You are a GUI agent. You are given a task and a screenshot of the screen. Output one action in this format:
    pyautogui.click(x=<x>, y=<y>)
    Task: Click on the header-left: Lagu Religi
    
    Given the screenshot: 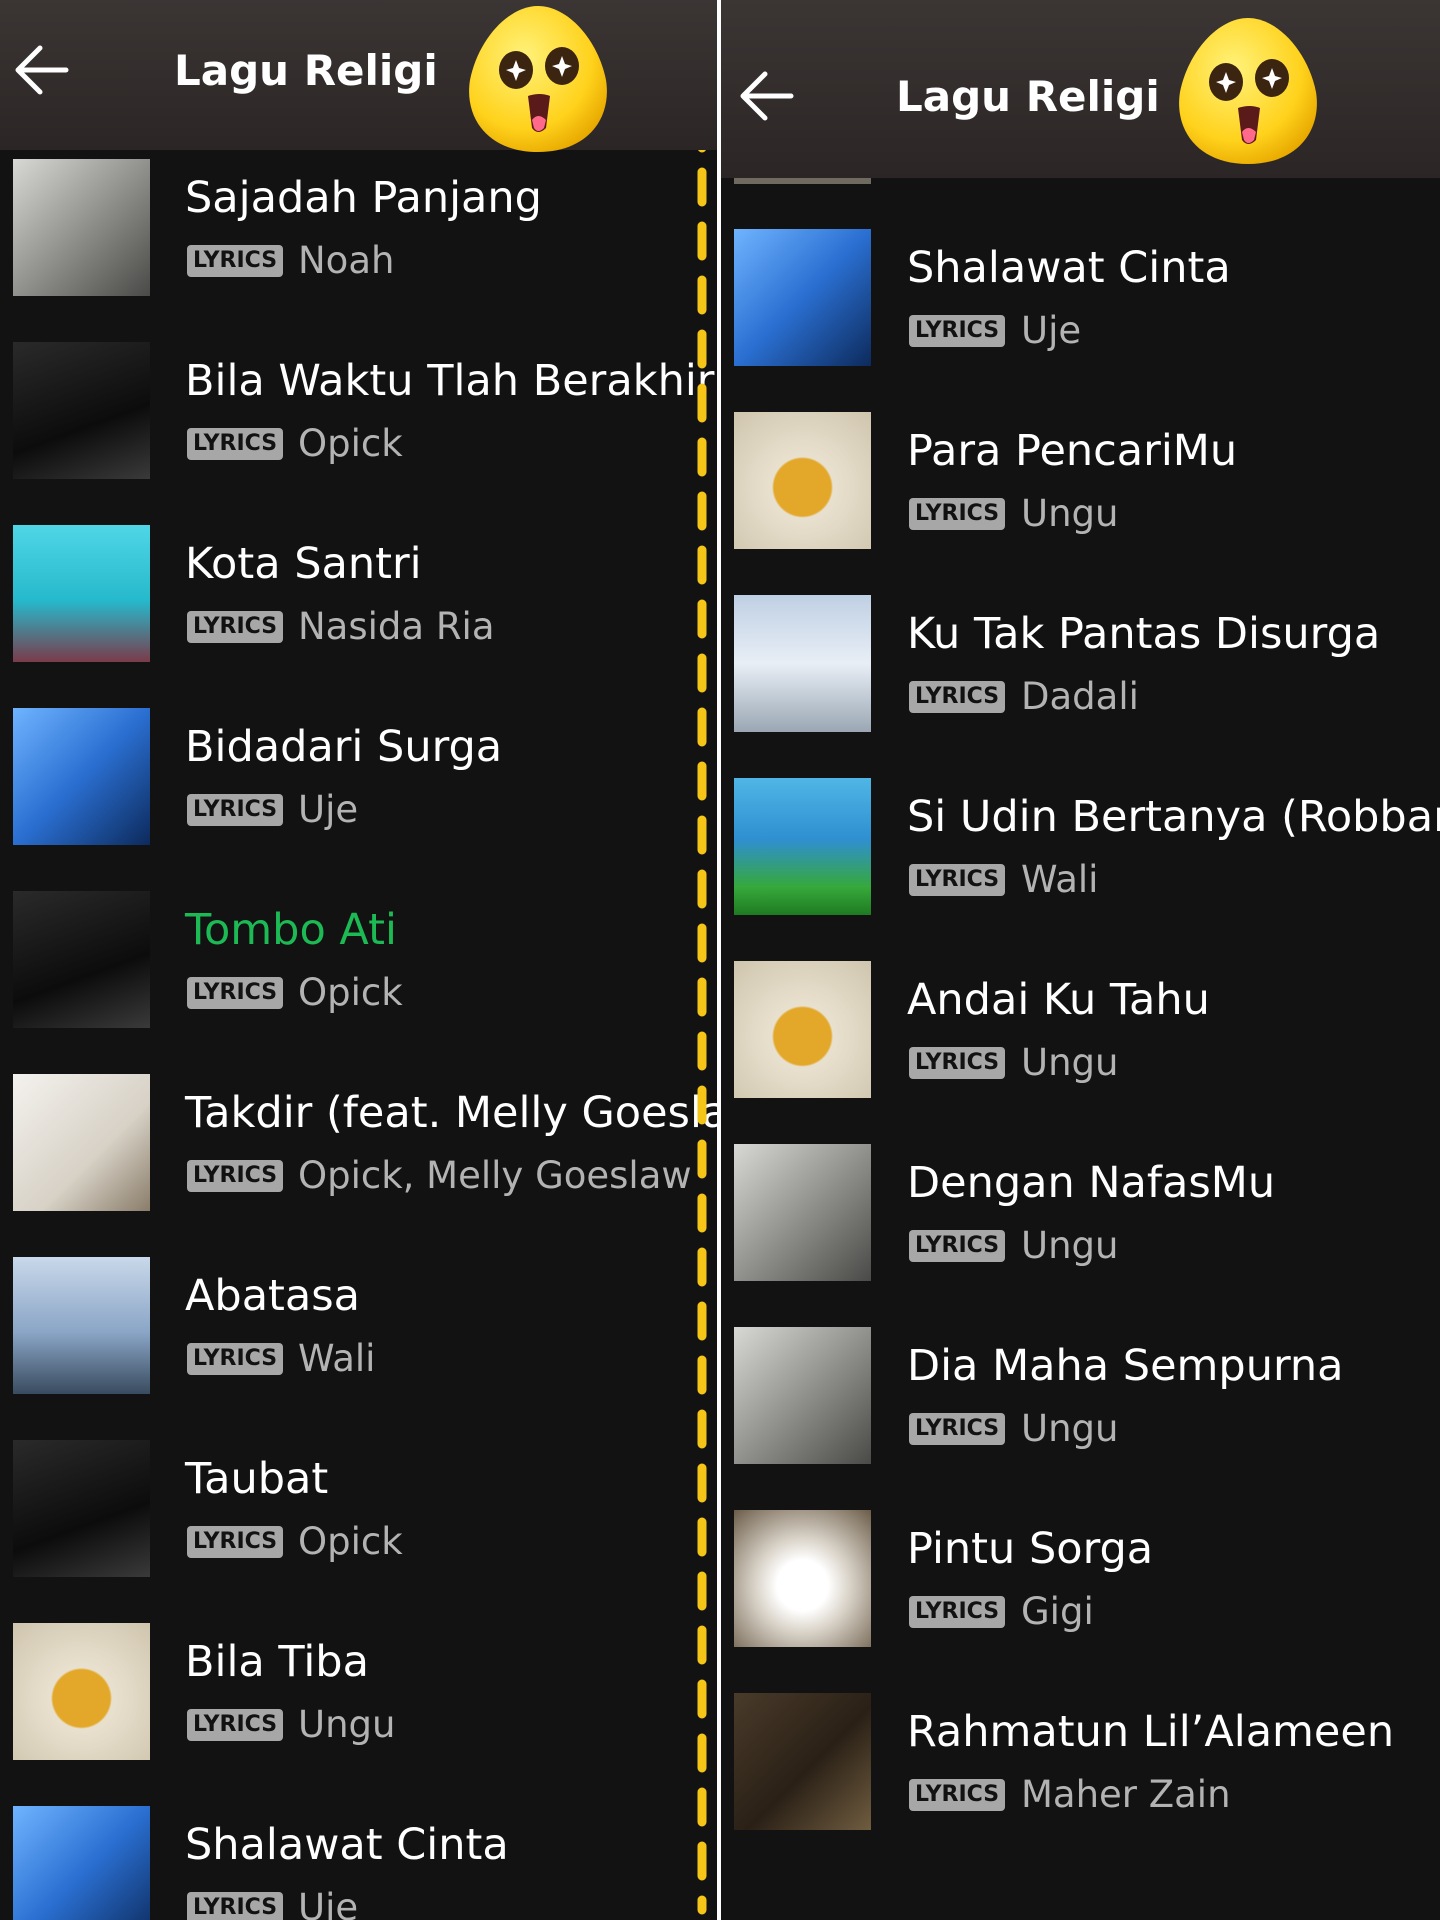 What is the action you would take?
    pyautogui.click(x=358, y=76)
    